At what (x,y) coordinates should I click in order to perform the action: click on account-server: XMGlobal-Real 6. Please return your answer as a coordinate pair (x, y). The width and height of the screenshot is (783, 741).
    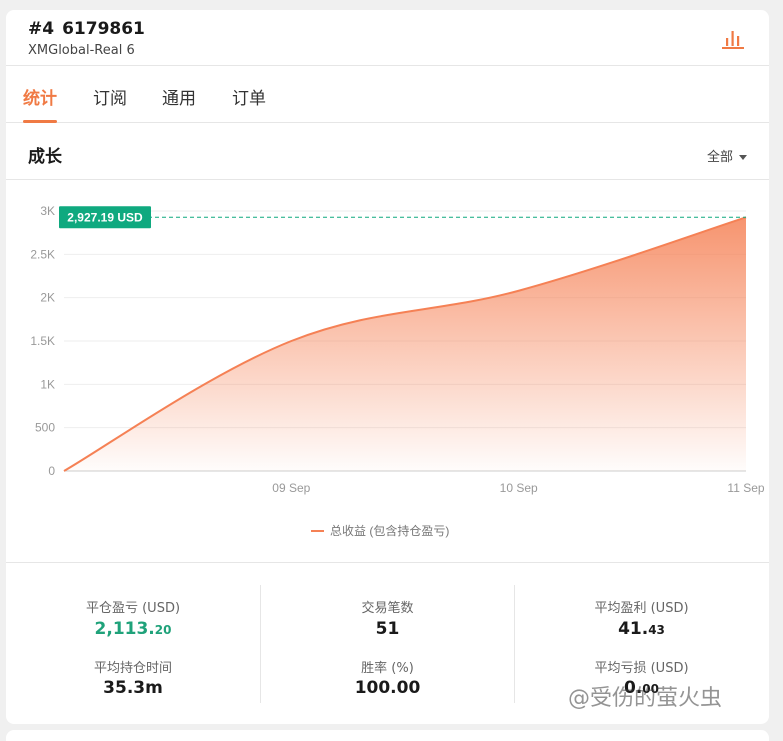
    Looking at the image, I should click on (81, 50).